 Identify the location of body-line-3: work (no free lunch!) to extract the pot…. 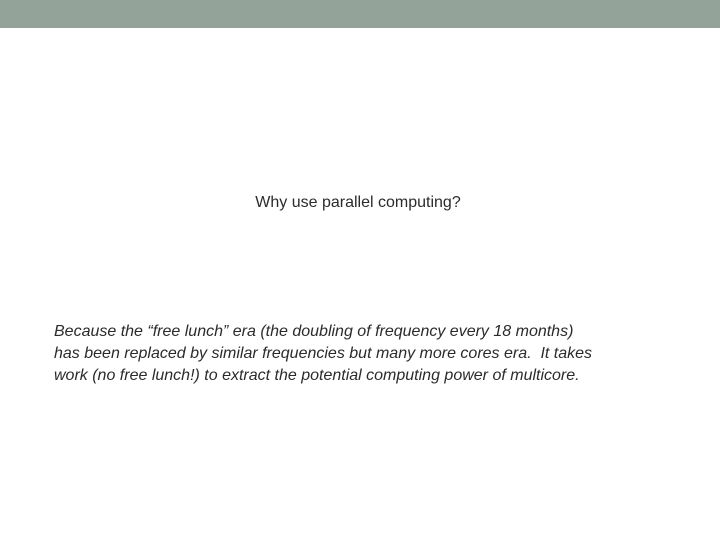
(317, 375).